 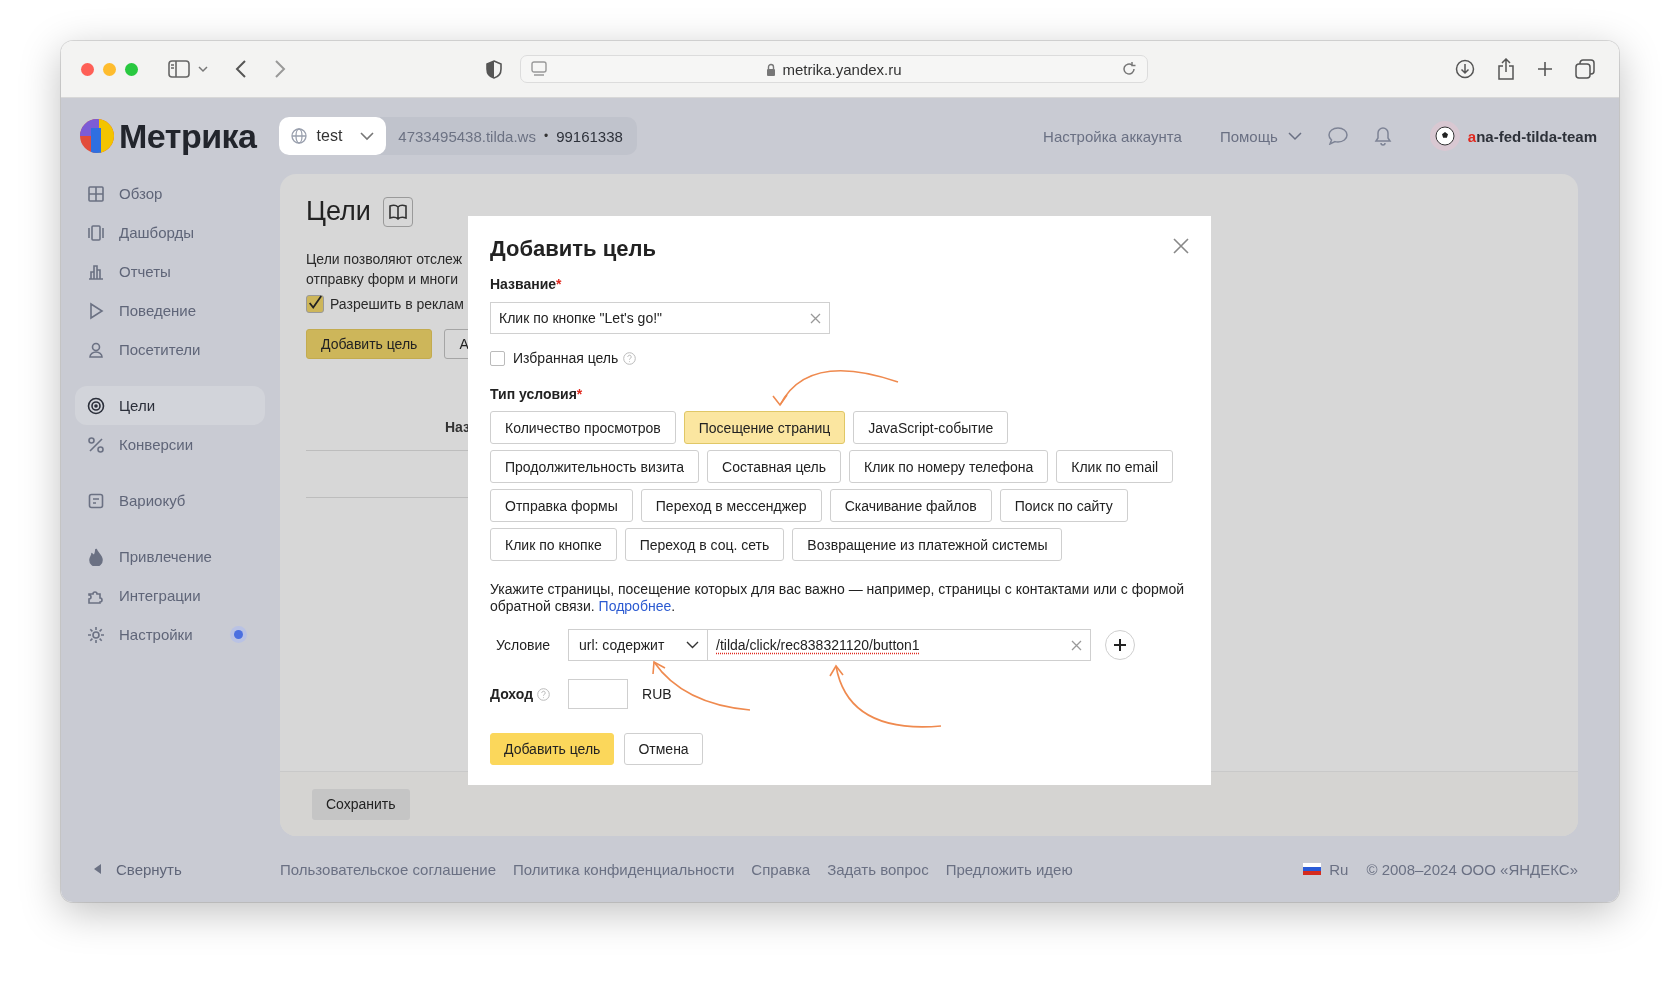 I want to click on gear-icon, so click(x=96, y=634).